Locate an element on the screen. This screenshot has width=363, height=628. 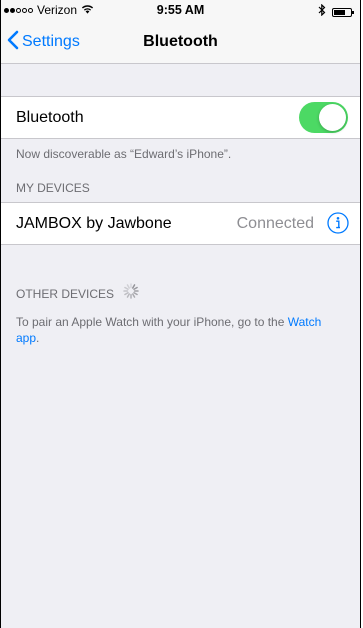
status-time: 9:55 AM is located at coordinates (180, 10).